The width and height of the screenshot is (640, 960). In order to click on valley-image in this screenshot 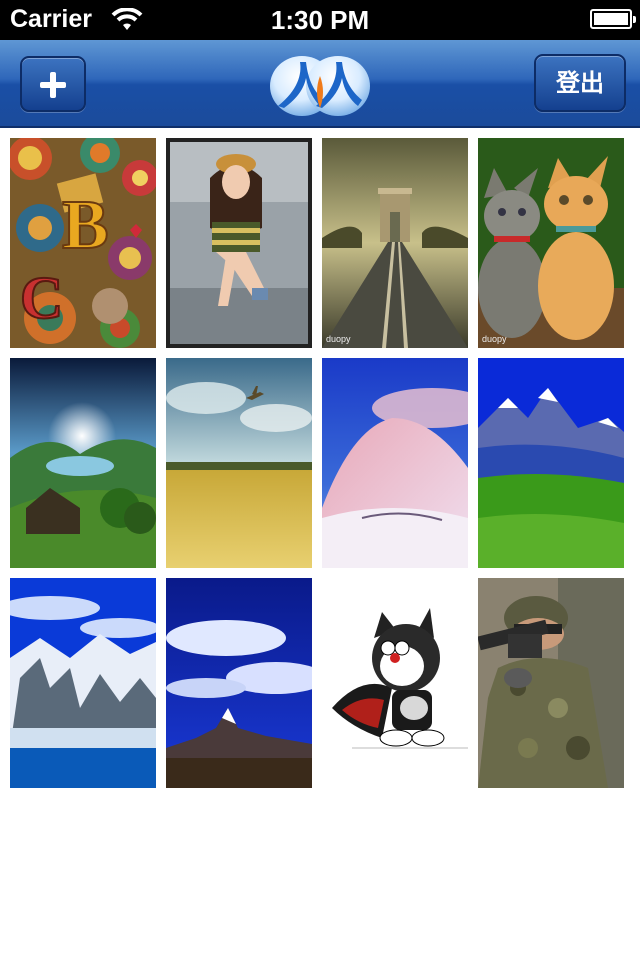, I will do `click(83, 463)`.